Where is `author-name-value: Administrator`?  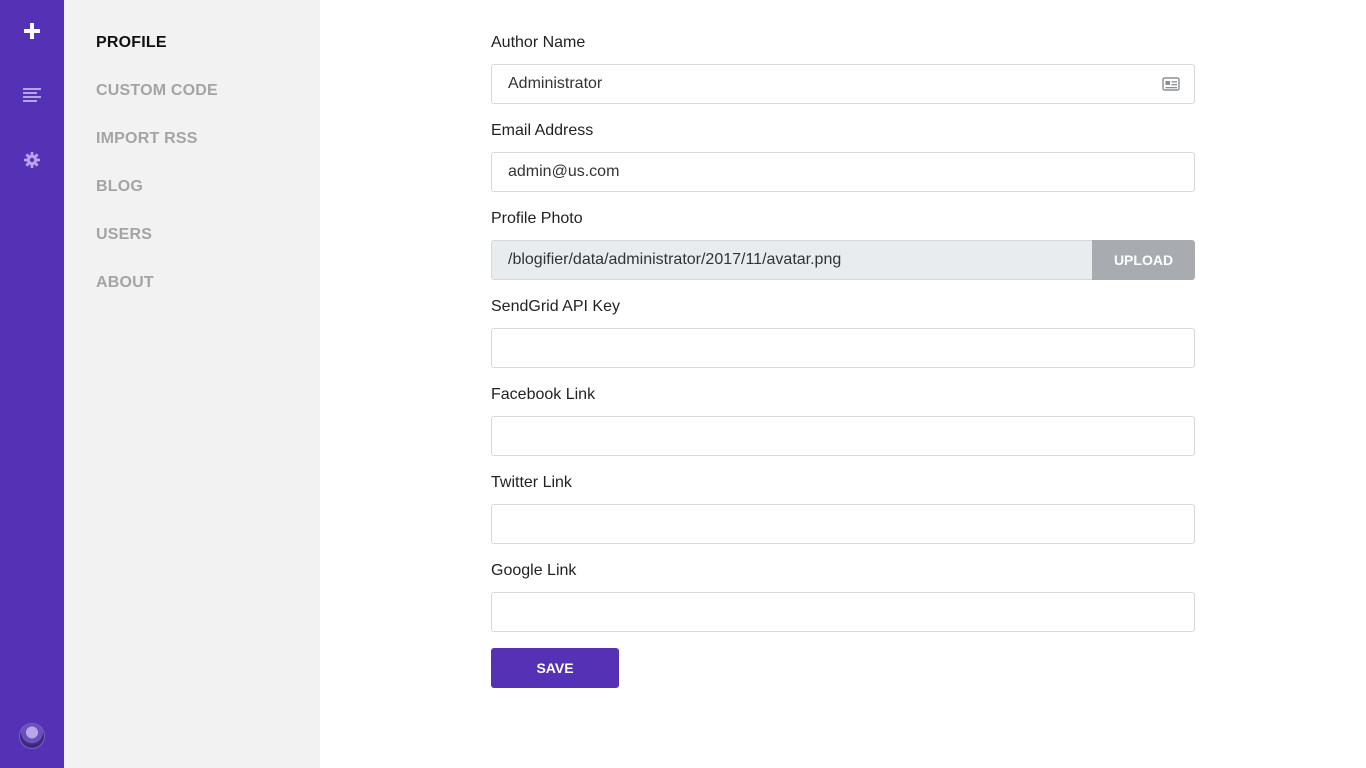
author-name-value: Administrator is located at coordinates (555, 83).